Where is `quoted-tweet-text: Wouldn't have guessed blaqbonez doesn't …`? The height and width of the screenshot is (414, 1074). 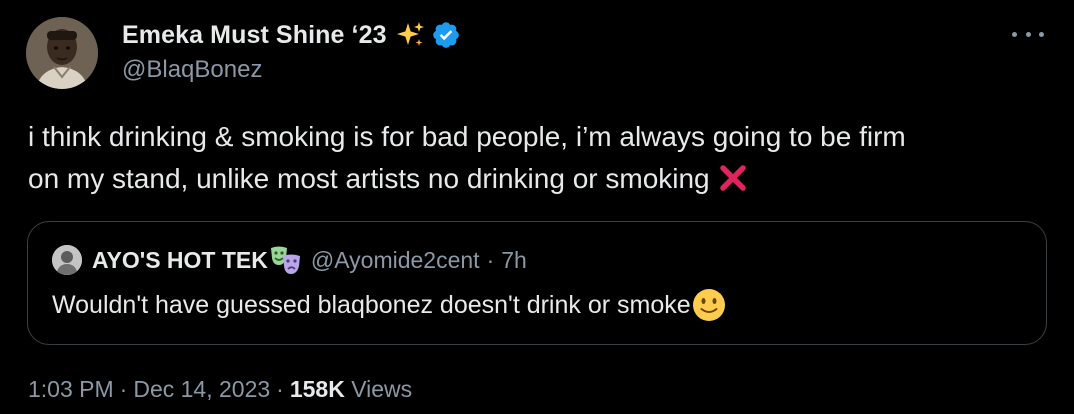 quoted-tweet-text: Wouldn't have guessed blaqbonez doesn't … is located at coordinates (371, 304).